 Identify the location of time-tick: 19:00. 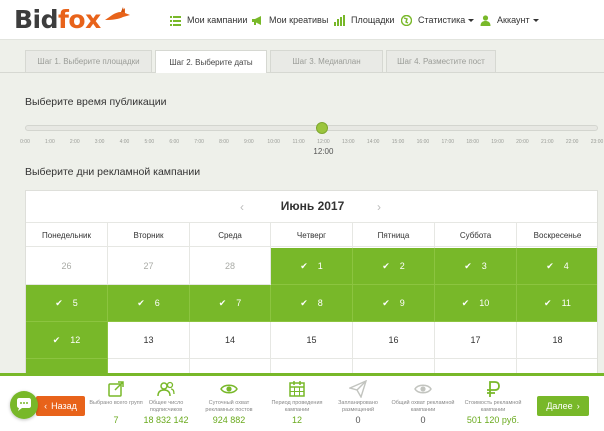
(497, 142).